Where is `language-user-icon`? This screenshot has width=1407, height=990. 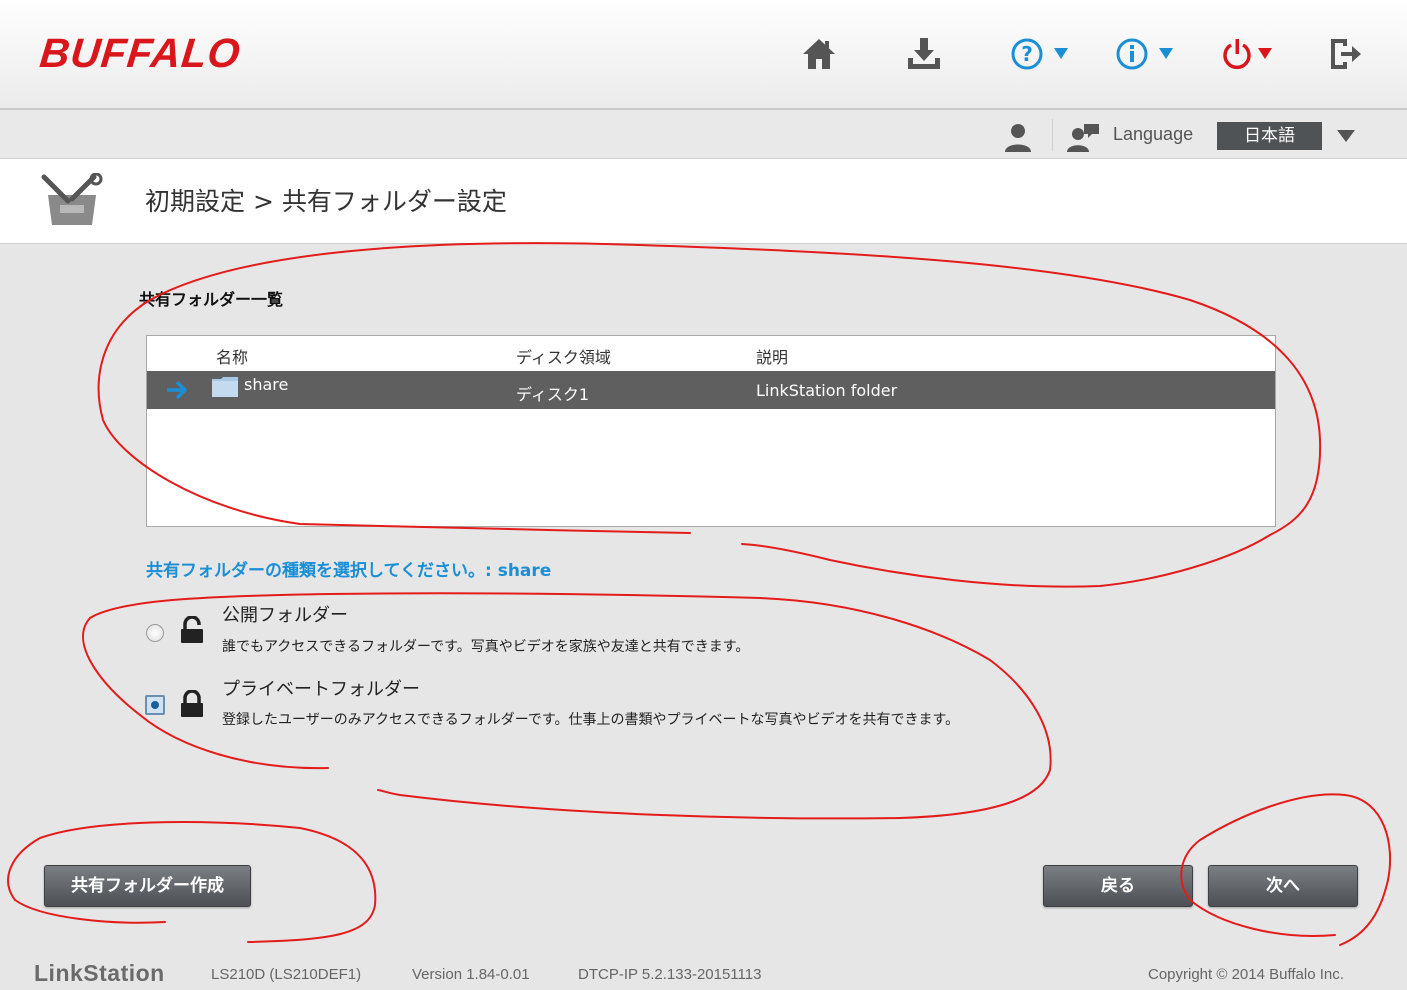 language-user-icon is located at coordinates (1083, 138).